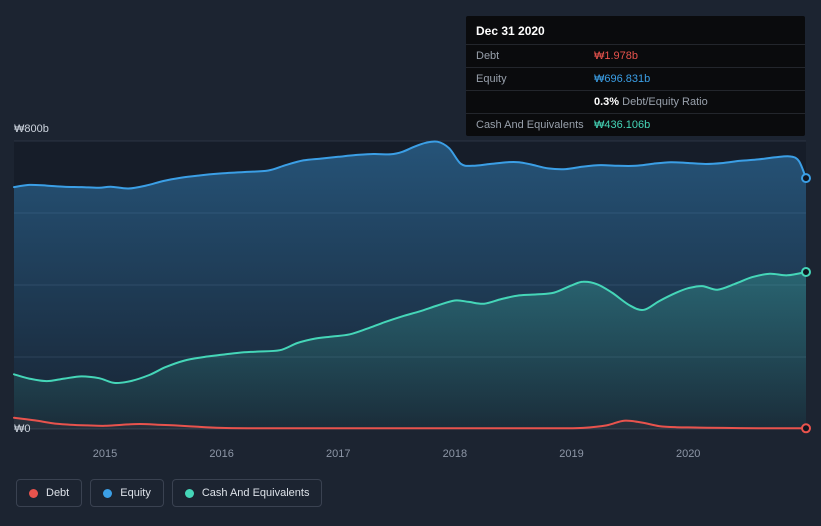 The width and height of the screenshot is (821, 526). Describe the element at coordinates (255, 493) in the screenshot. I see `legend-label-cash: Cash And Equivalents` at that location.